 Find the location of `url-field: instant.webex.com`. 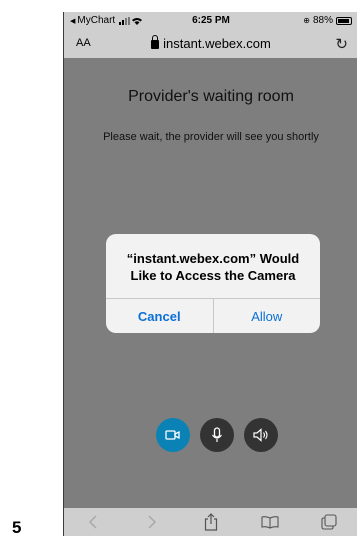

url-field: instant.webex.com is located at coordinates (210, 43).